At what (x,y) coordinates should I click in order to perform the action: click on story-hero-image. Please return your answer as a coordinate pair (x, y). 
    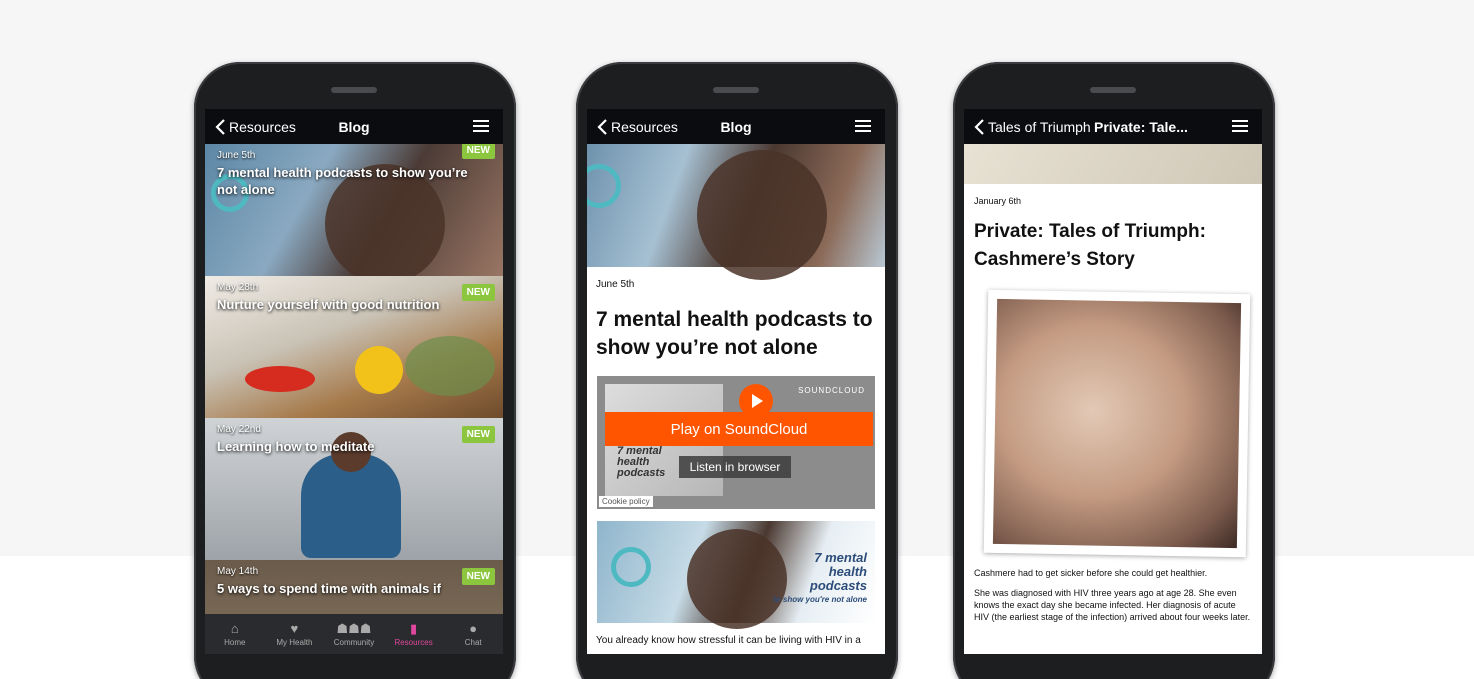
    Looking at the image, I should click on (1113, 164).